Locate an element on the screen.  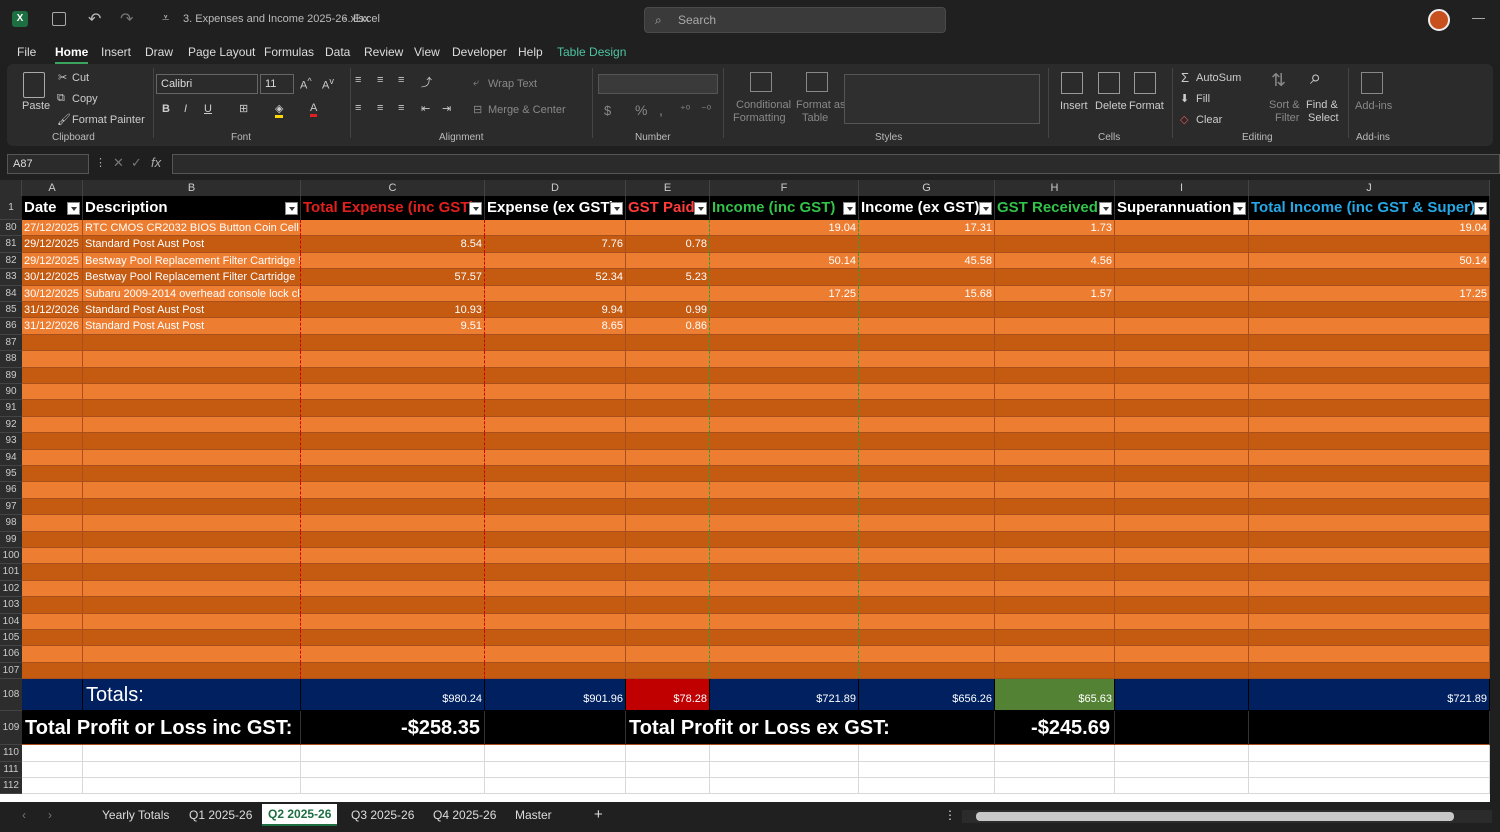
font-name-select: Calibri is located at coordinates (207, 84).